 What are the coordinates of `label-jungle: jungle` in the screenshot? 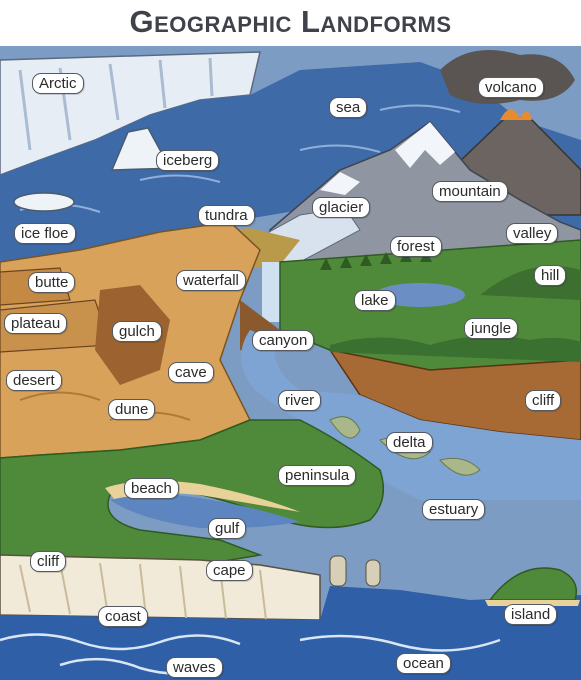 It's located at (491, 328).